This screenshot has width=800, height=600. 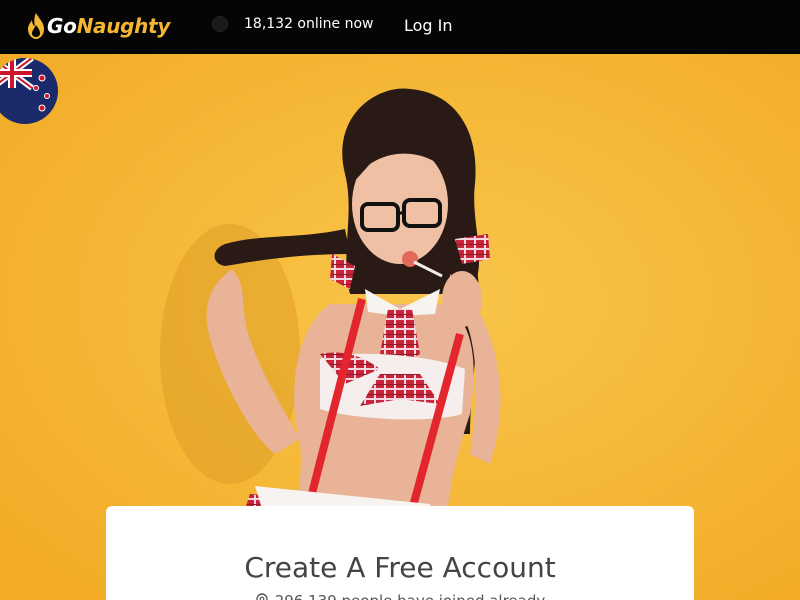 I want to click on signup-title: Create A Free Account, so click(x=400, y=567).